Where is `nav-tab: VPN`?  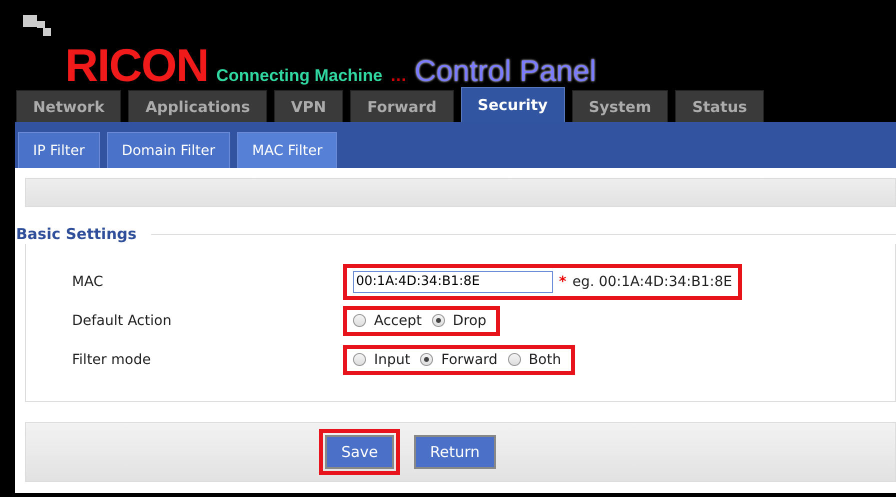
nav-tab: VPN is located at coordinates (309, 106).